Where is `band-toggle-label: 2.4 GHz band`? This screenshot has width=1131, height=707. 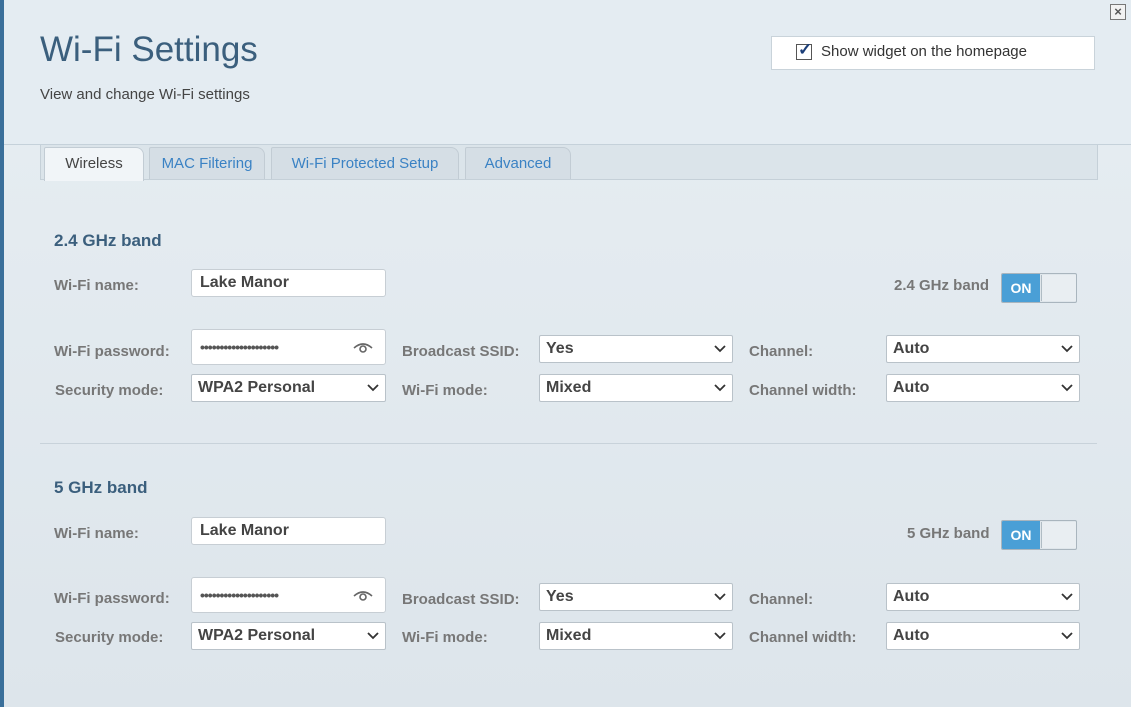
band-toggle-label: 2.4 GHz band is located at coordinates (942, 285).